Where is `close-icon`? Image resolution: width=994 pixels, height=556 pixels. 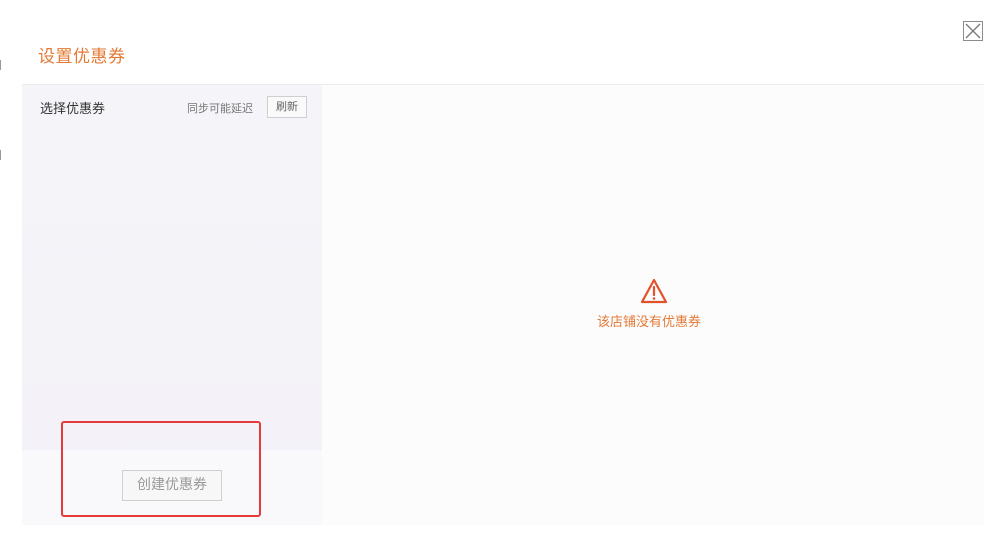 close-icon is located at coordinates (973, 31).